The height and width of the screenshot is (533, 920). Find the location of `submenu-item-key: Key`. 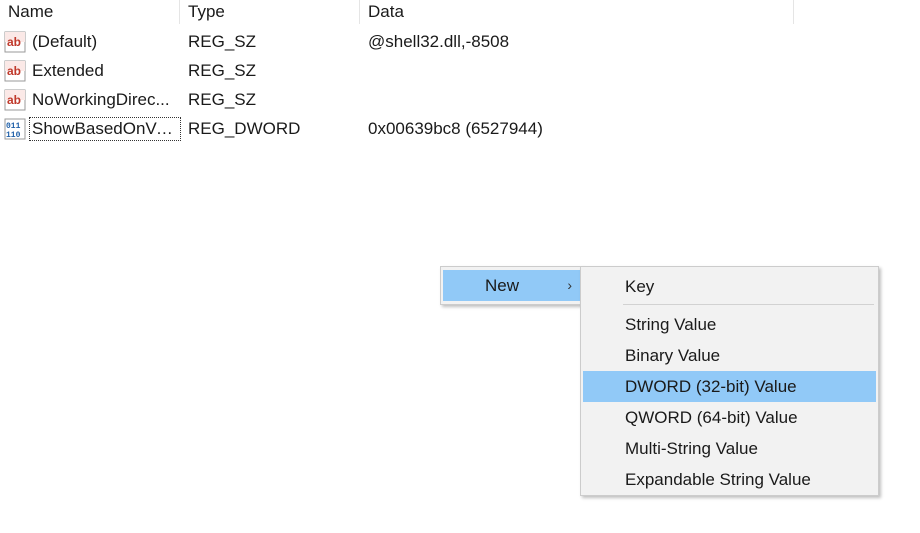

submenu-item-key: Key is located at coordinates (729, 286).